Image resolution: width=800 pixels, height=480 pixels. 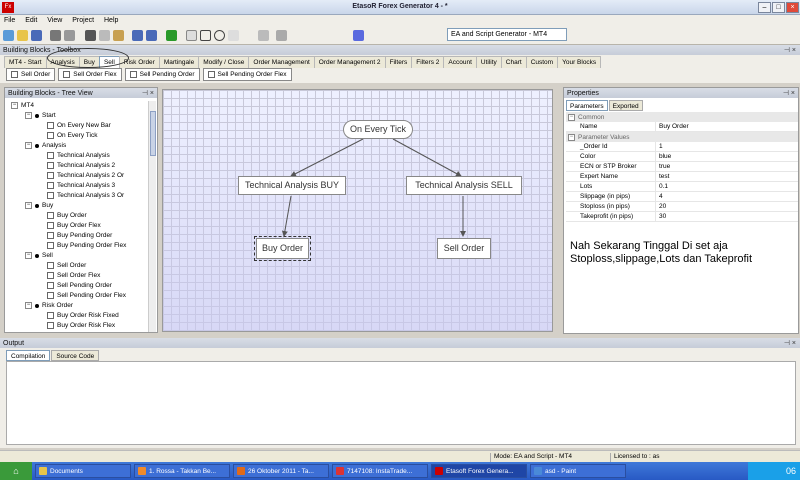 I want to click on pin-icon: ⊣ ×, so click(x=790, y=50).